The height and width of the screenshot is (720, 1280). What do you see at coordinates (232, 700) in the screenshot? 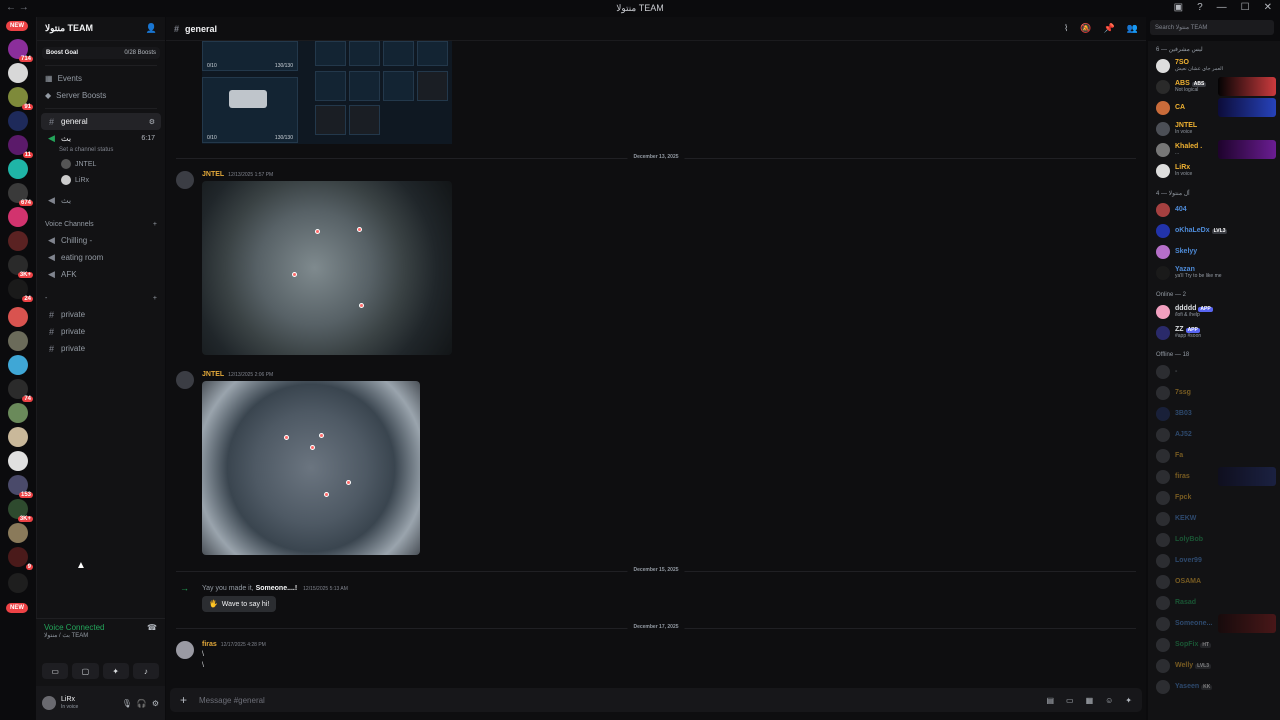
I see `message-input: Message #general` at bounding box center [232, 700].